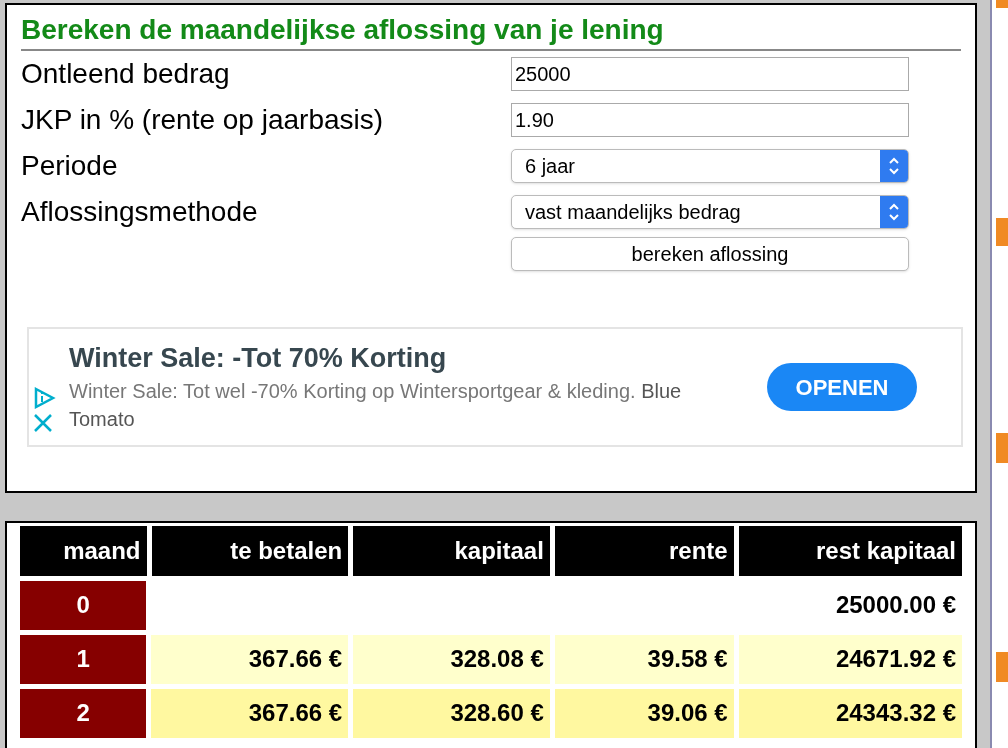  What do you see at coordinates (70, 166) in the screenshot?
I see `field-label: Periode` at bounding box center [70, 166].